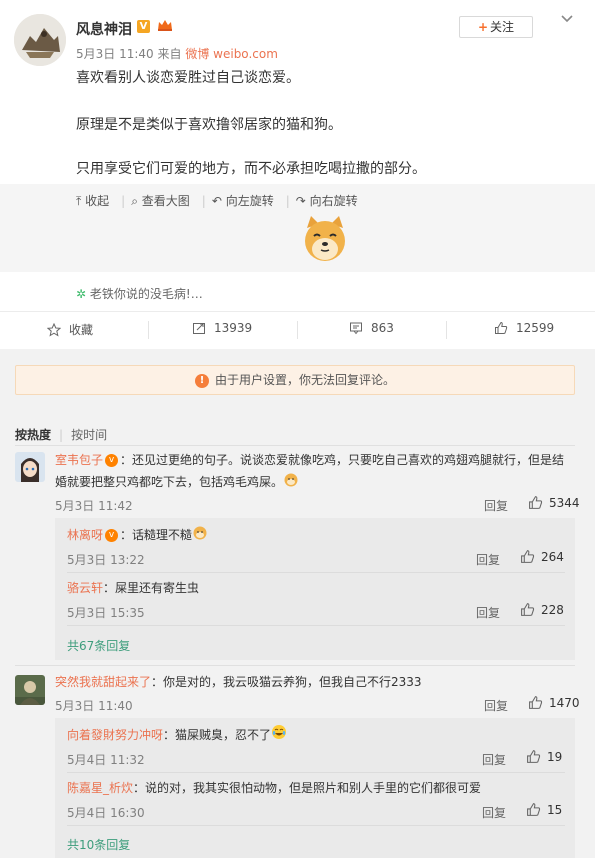 The height and width of the screenshot is (858, 595). What do you see at coordinates (231, 54) in the screenshot?
I see `post-source: 微博 weibo.com` at bounding box center [231, 54].